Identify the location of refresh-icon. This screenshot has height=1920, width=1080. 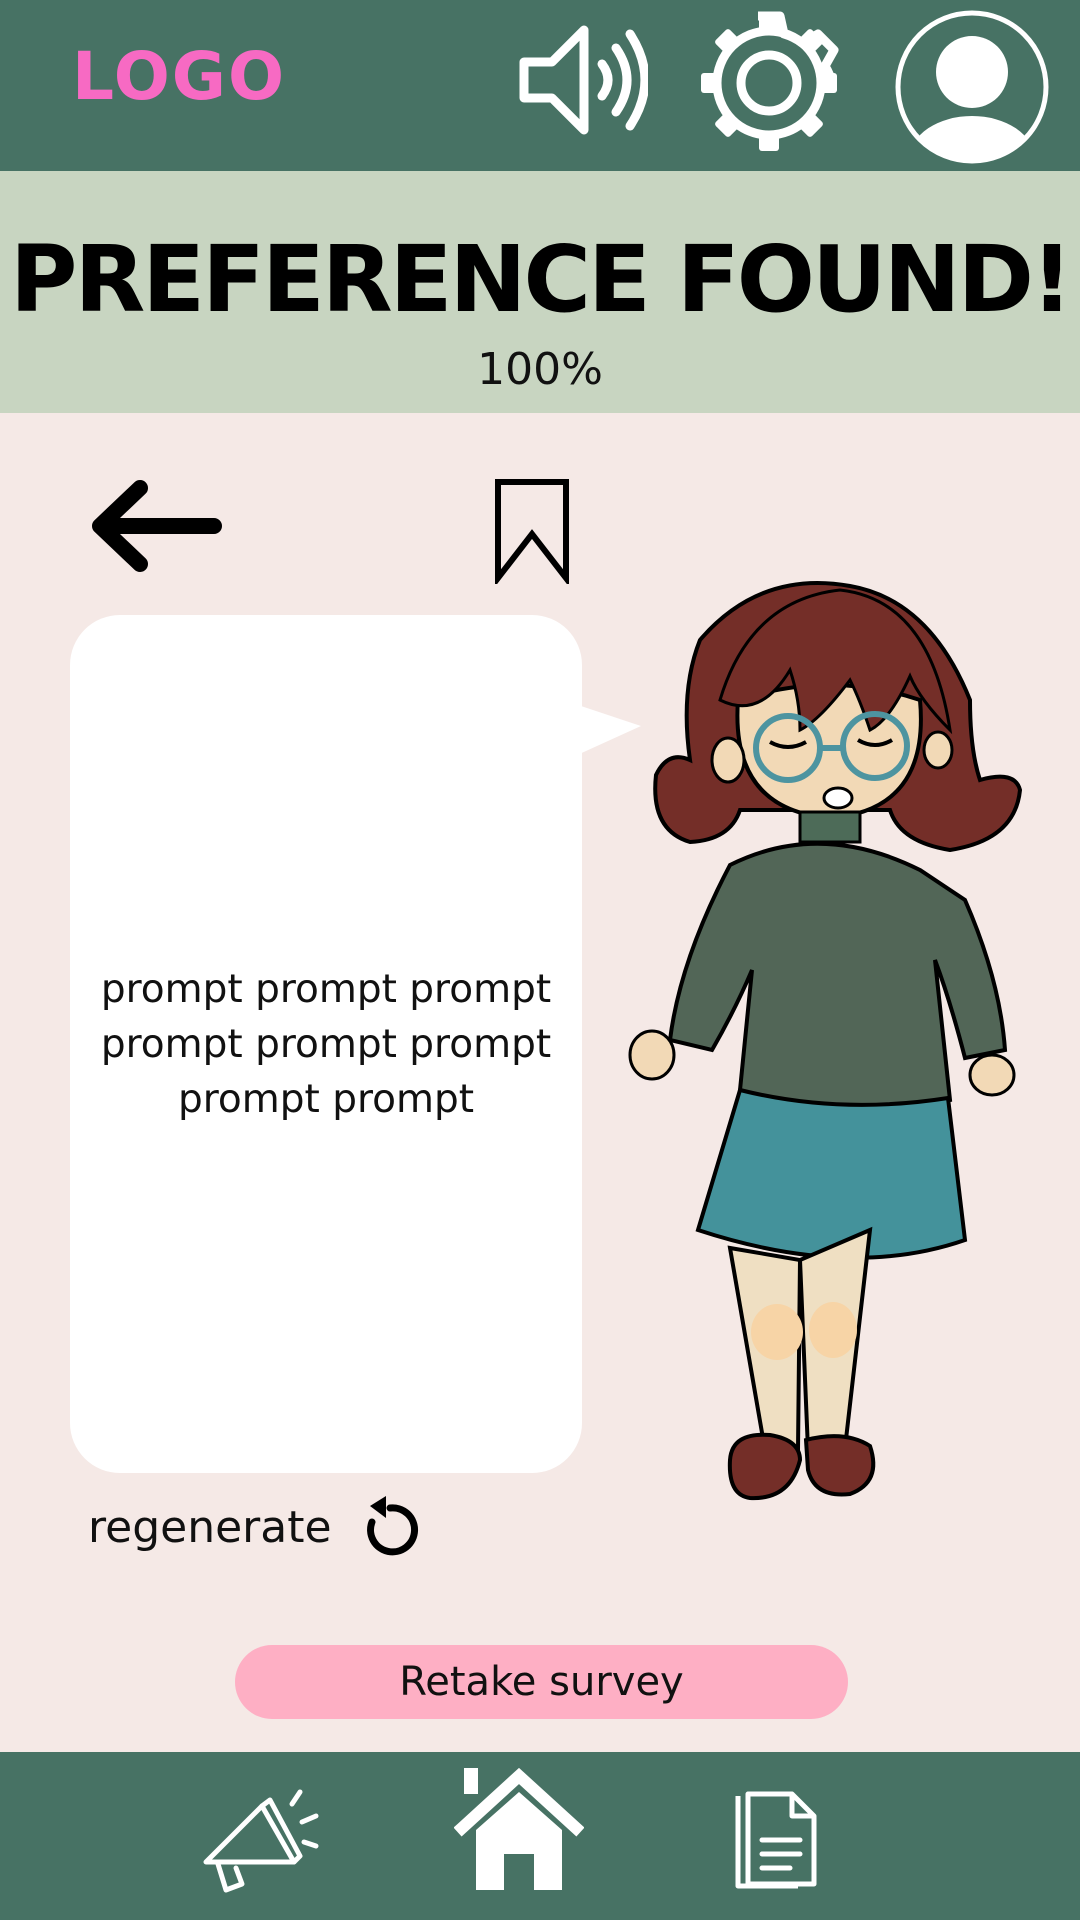
(388, 1526).